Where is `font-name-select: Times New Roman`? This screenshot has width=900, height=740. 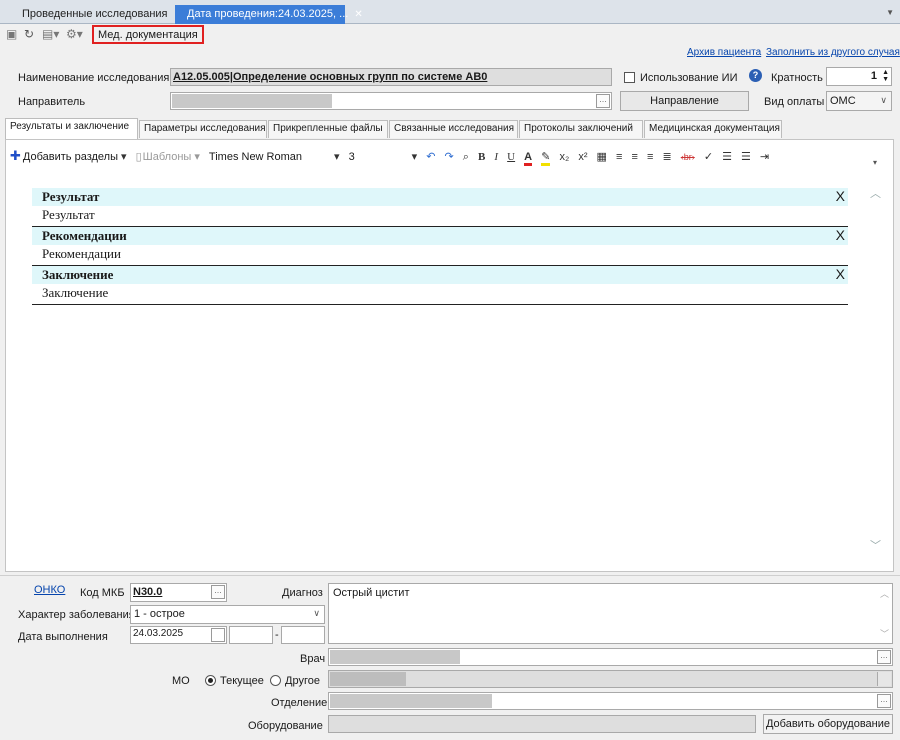
font-name-select: Times New Roman is located at coordinates (270, 157).